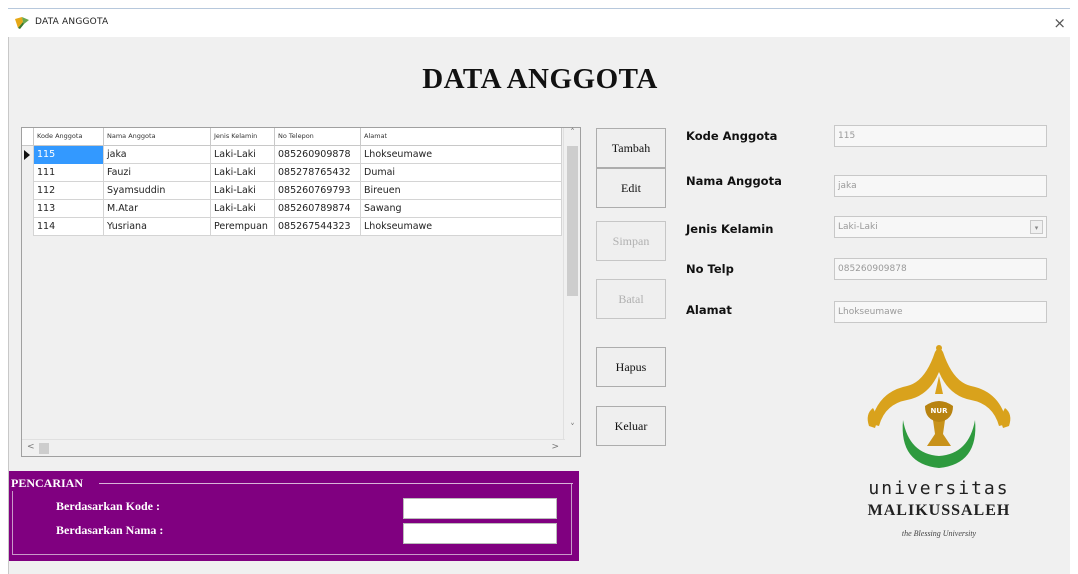 This screenshot has width=1078, height=574. What do you see at coordinates (157, 227) in the screenshot?
I see `table-cell: Yusriana` at bounding box center [157, 227].